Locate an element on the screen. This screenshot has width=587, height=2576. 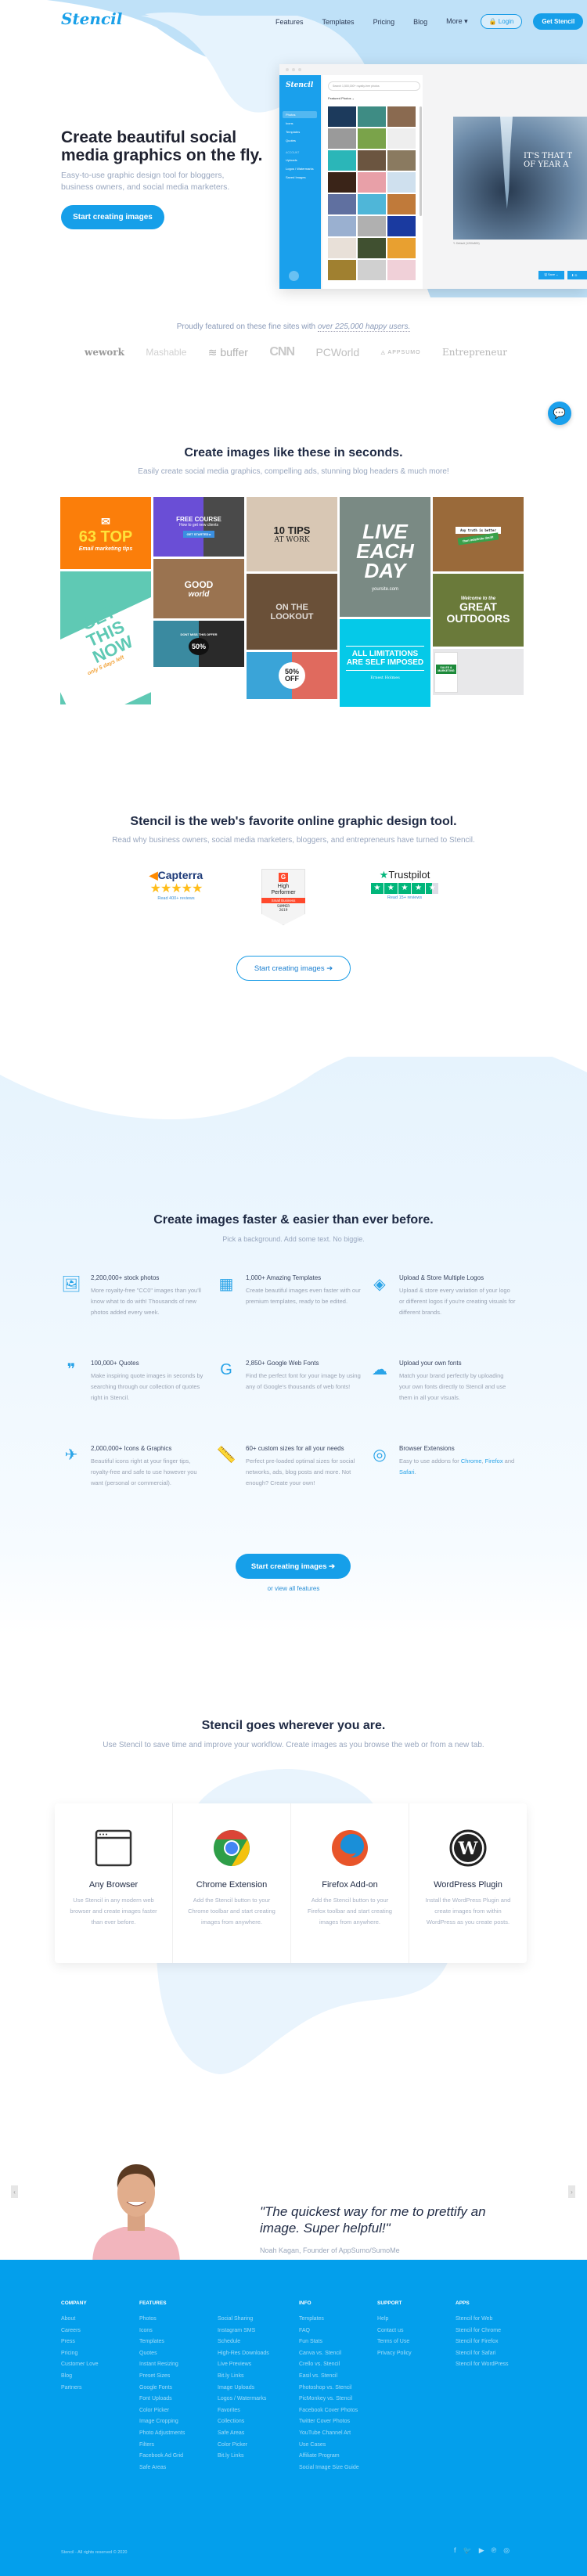
footer-link: Favorites is located at coordinates (251, 2411).